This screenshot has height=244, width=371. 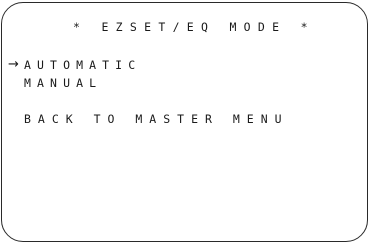 What do you see at coordinates (156, 119) in the screenshot?
I see `menu-item-back-to-master-menu: BACK TO MASTER MENU` at bounding box center [156, 119].